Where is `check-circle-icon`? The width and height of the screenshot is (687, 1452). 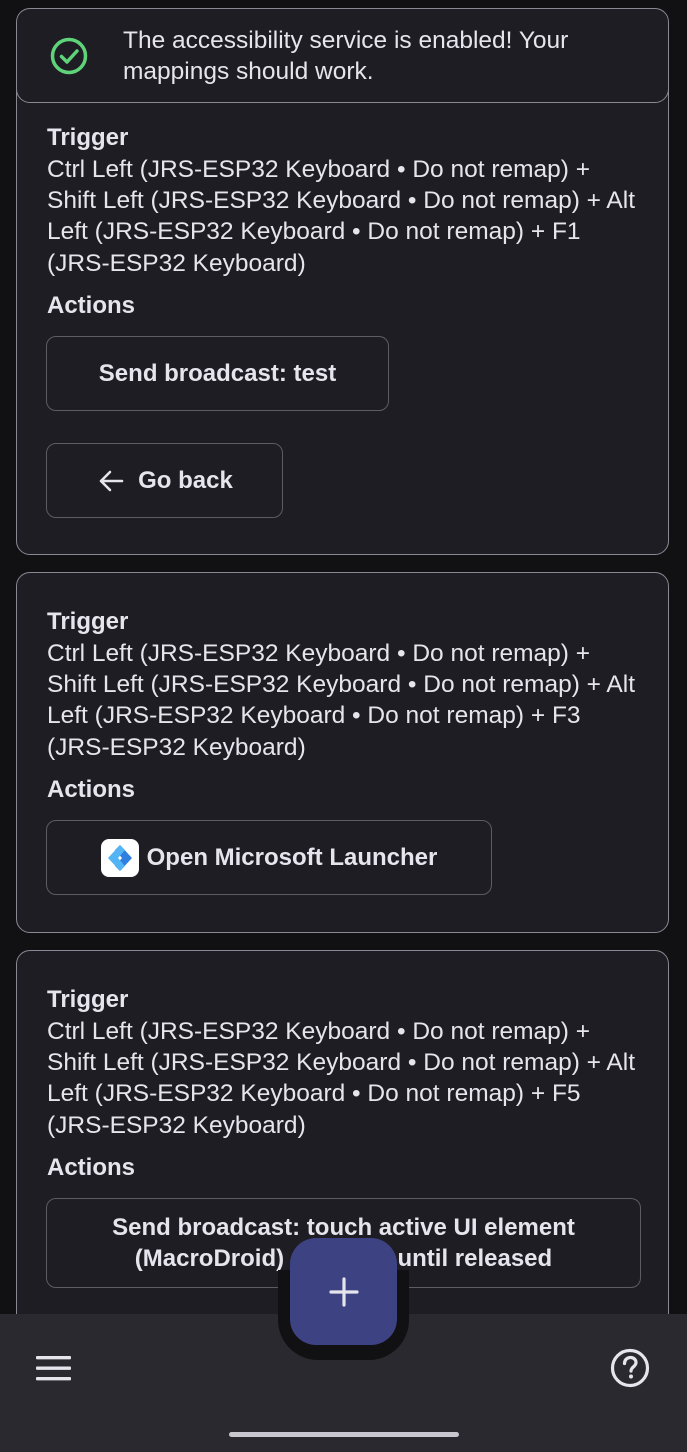 check-circle-icon is located at coordinates (69, 55).